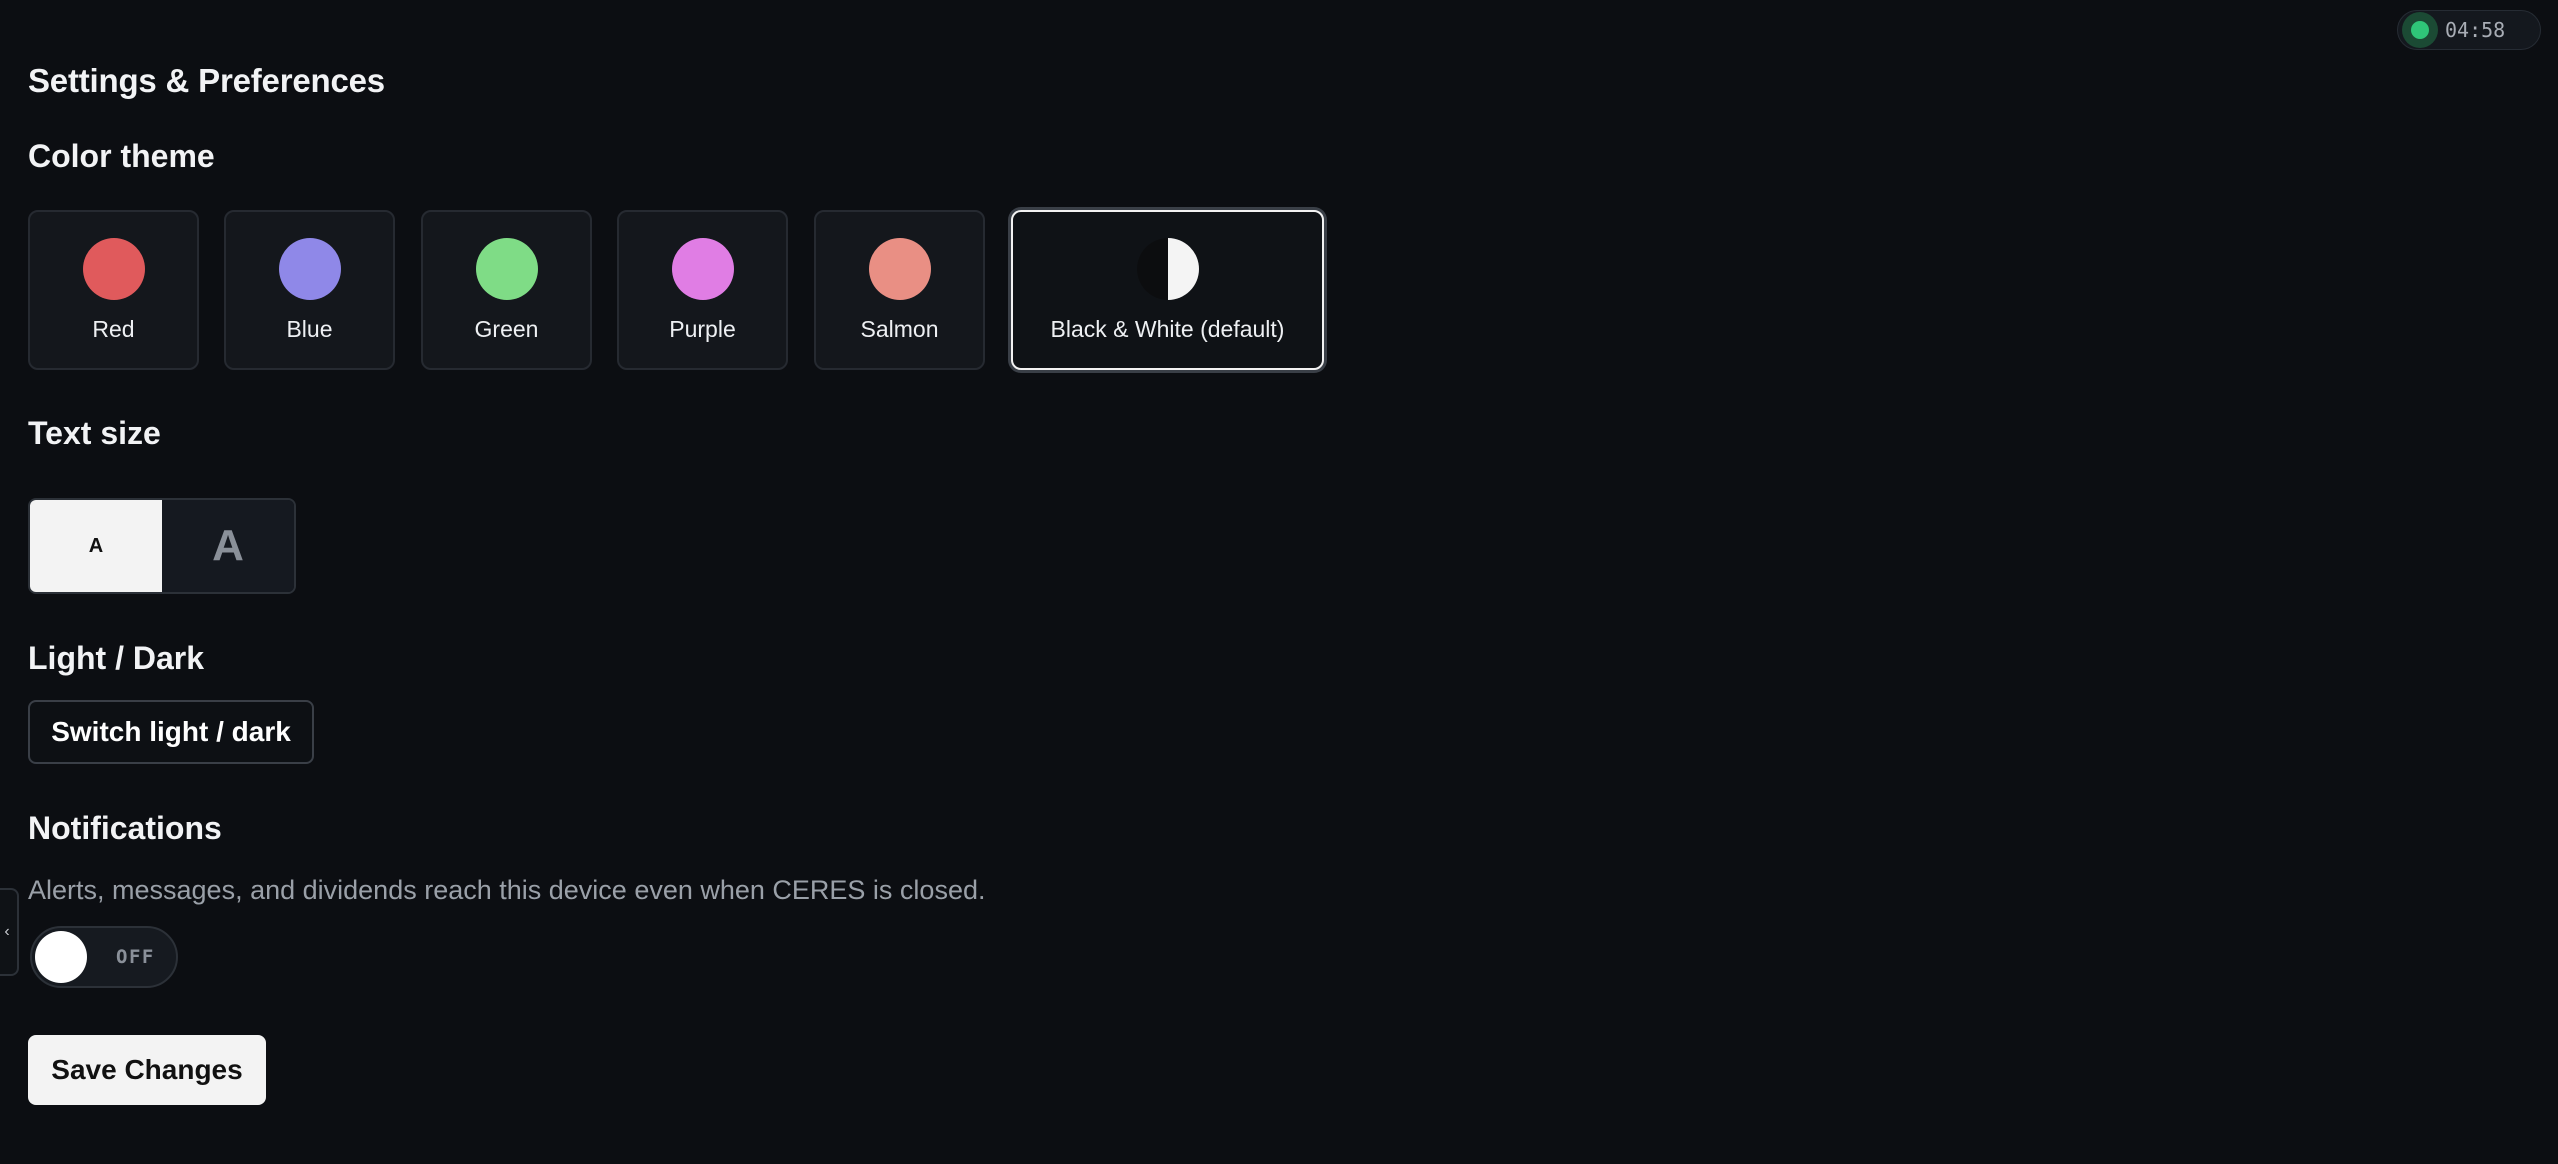 The width and height of the screenshot is (2558, 1164). What do you see at coordinates (1167, 329) in the screenshot?
I see `theme-option-label: Black & White (default)` at bounding box center [1167, 329].